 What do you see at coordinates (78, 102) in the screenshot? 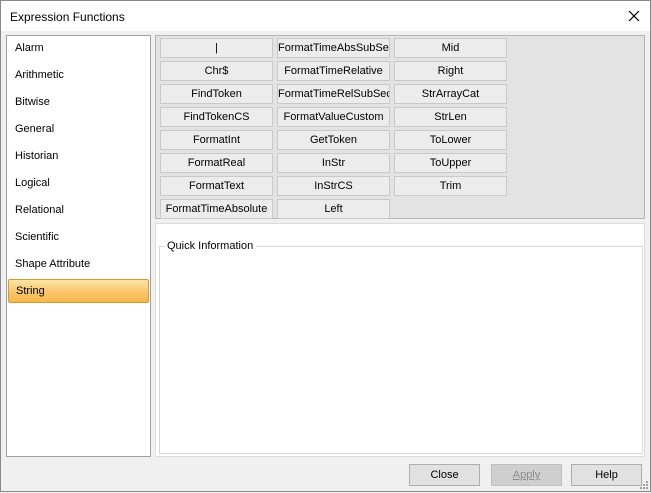
I see `category-item-bitwise: Bitwise` at bounding box center [78, 102].